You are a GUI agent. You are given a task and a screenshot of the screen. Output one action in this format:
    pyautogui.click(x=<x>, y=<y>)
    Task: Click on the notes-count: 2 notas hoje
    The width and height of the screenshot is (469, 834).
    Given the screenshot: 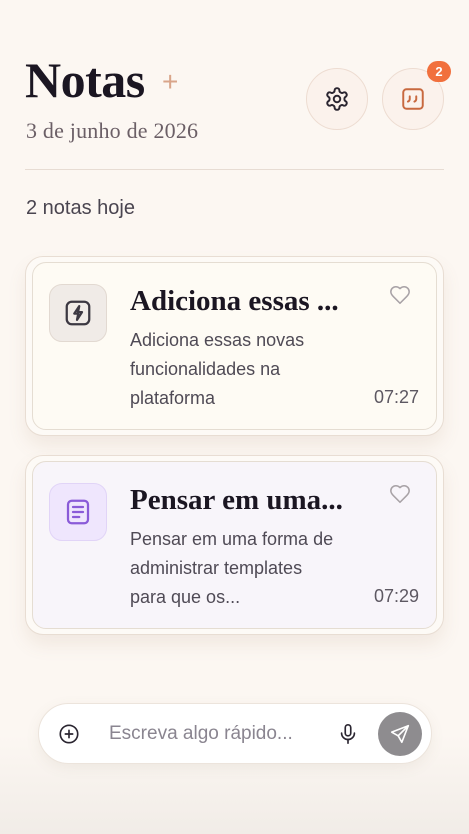 What is the action you would take?
    pyautogui.click(x=80, y=208)
    